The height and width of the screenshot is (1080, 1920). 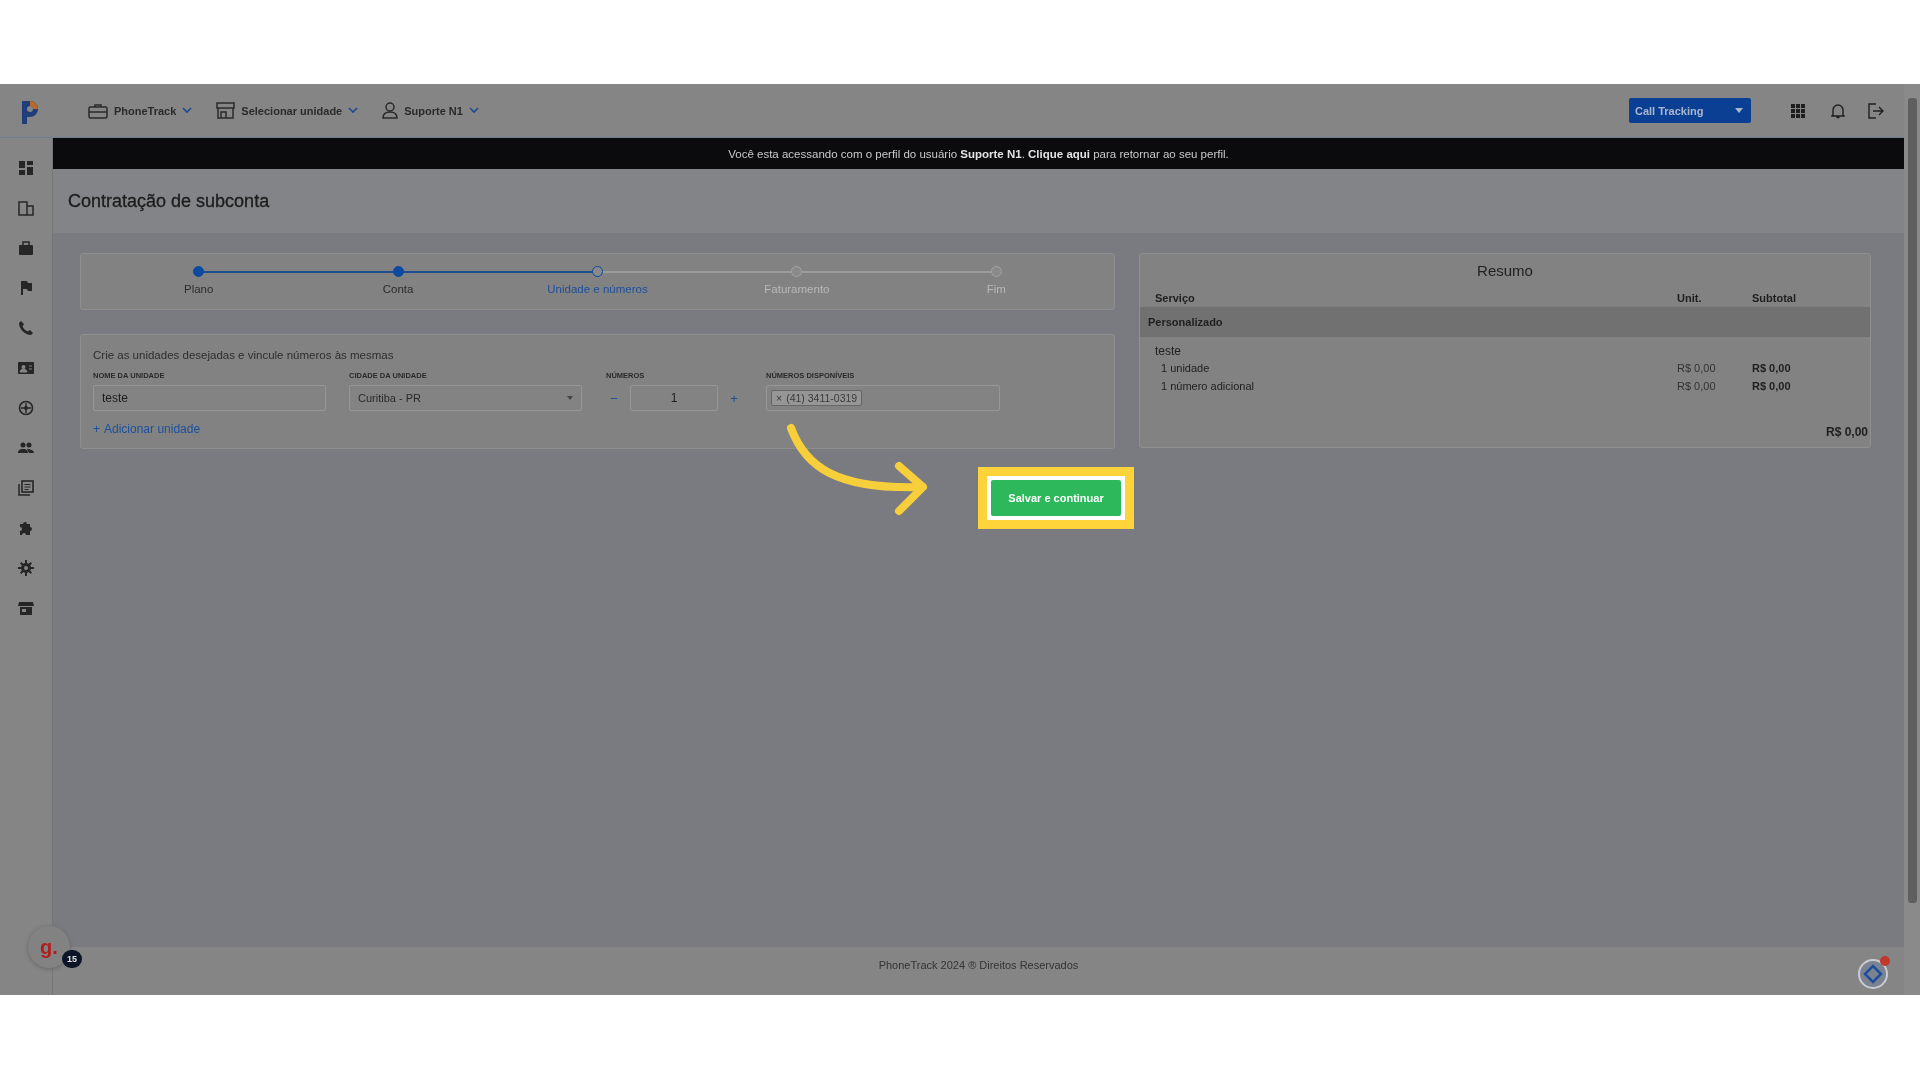 What do you see at coordinates (734, 398) in the screenshot?
I see `increment-button: +` at bounding box center [734, 398].